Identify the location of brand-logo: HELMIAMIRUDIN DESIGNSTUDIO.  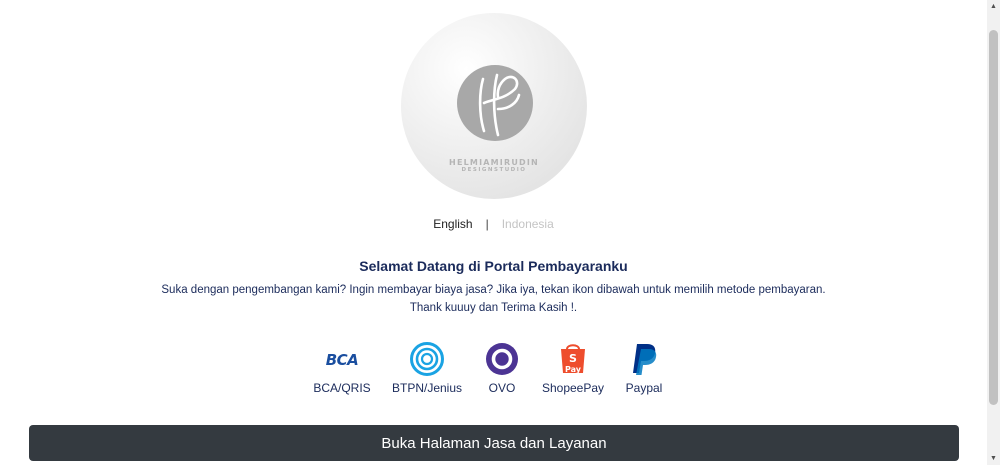
(494, 106).